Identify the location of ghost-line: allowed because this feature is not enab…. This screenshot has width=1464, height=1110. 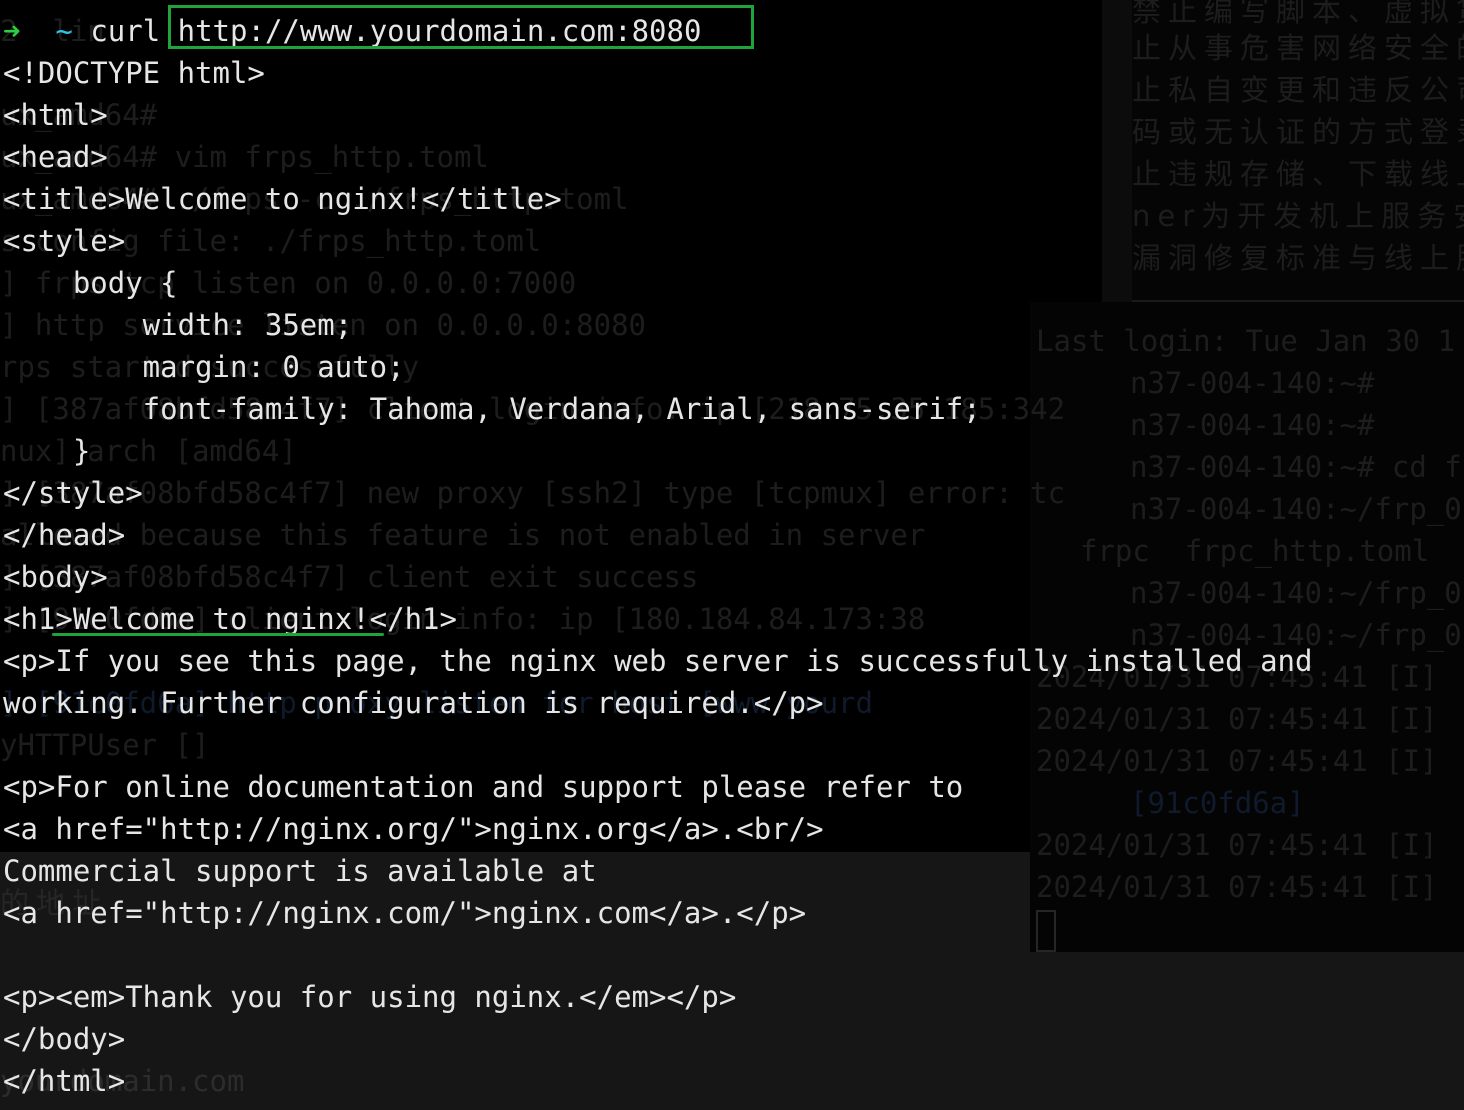
(463, 535).